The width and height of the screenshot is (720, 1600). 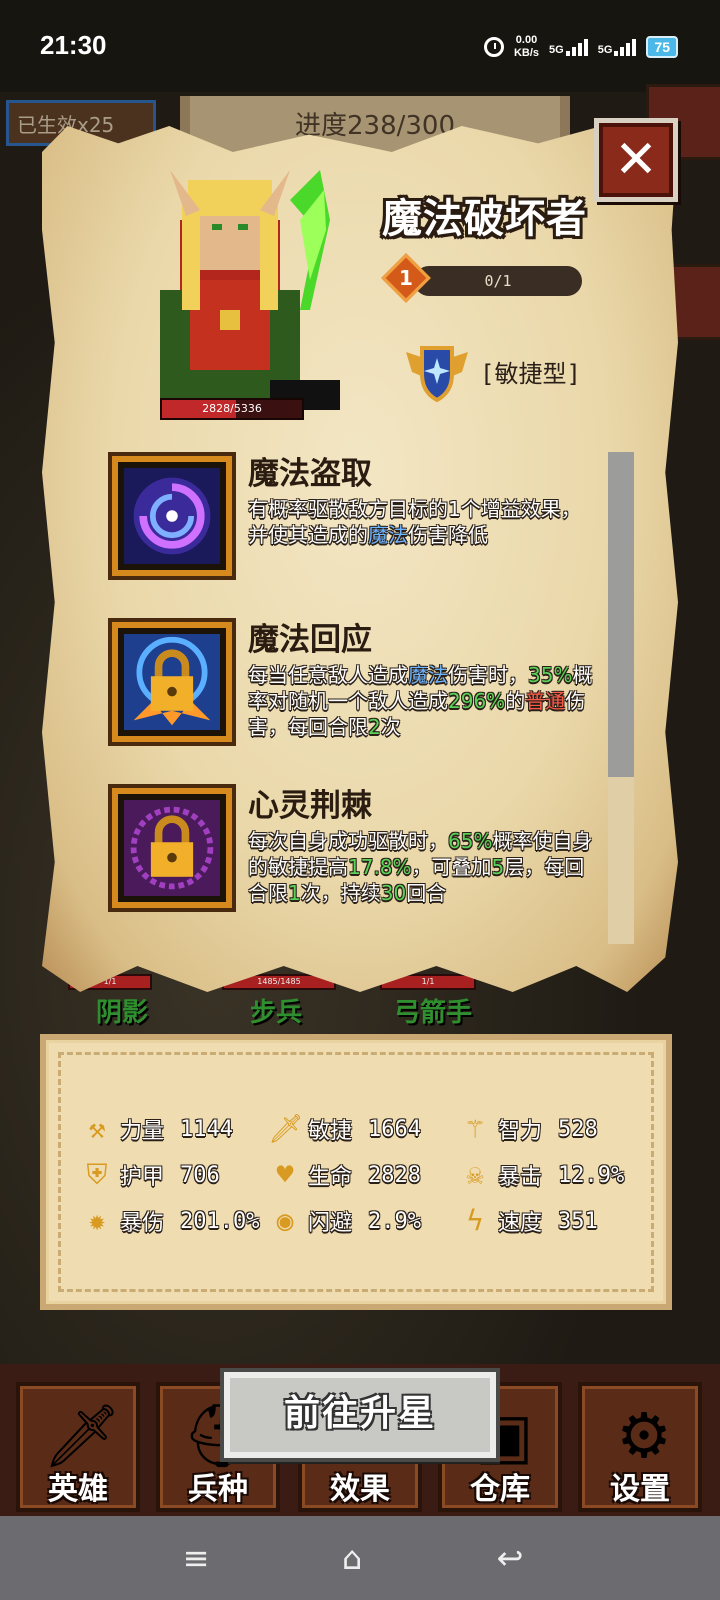 I want to click on lock-thorn-icon, so click(x=172, y=848).